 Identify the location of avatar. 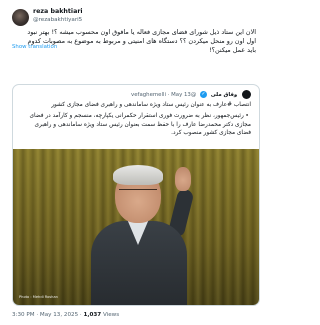
(20, 17).